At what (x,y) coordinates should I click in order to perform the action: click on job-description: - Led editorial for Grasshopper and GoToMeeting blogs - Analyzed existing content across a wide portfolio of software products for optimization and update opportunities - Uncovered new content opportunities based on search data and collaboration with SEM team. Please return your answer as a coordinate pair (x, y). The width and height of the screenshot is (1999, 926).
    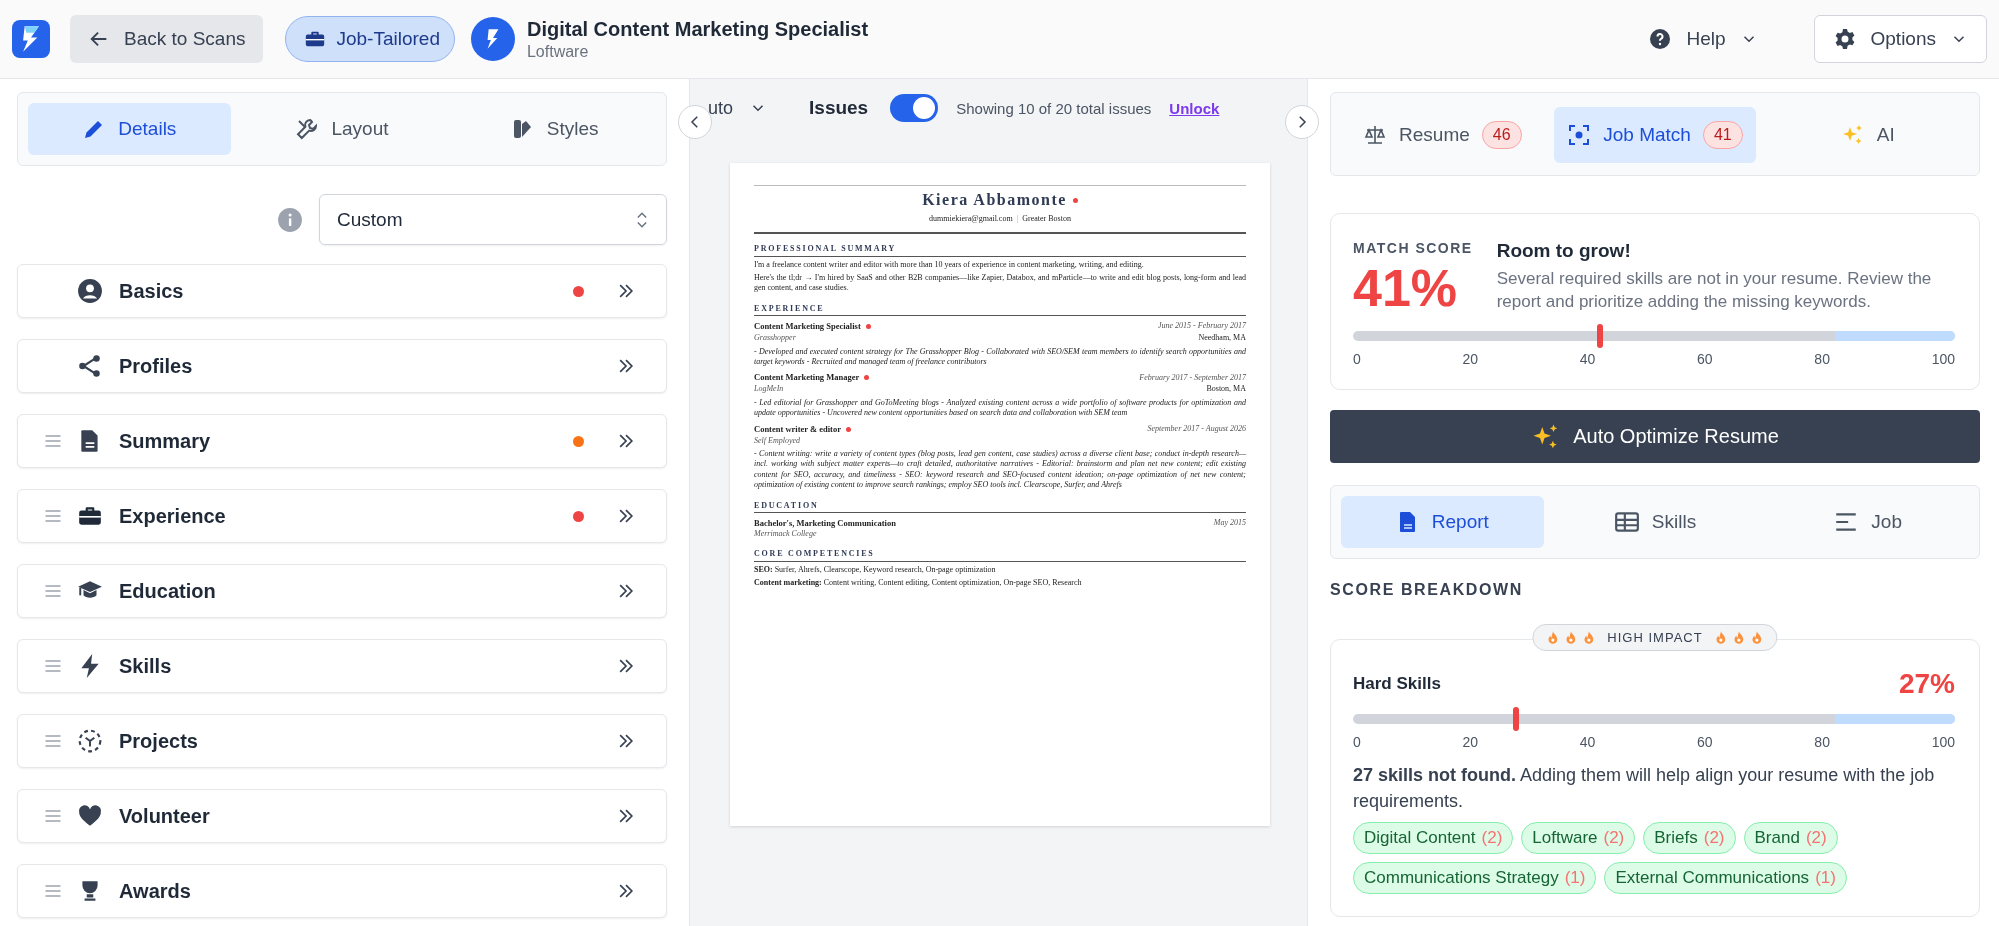
    Looking at the image, I should click on (1000, 408).